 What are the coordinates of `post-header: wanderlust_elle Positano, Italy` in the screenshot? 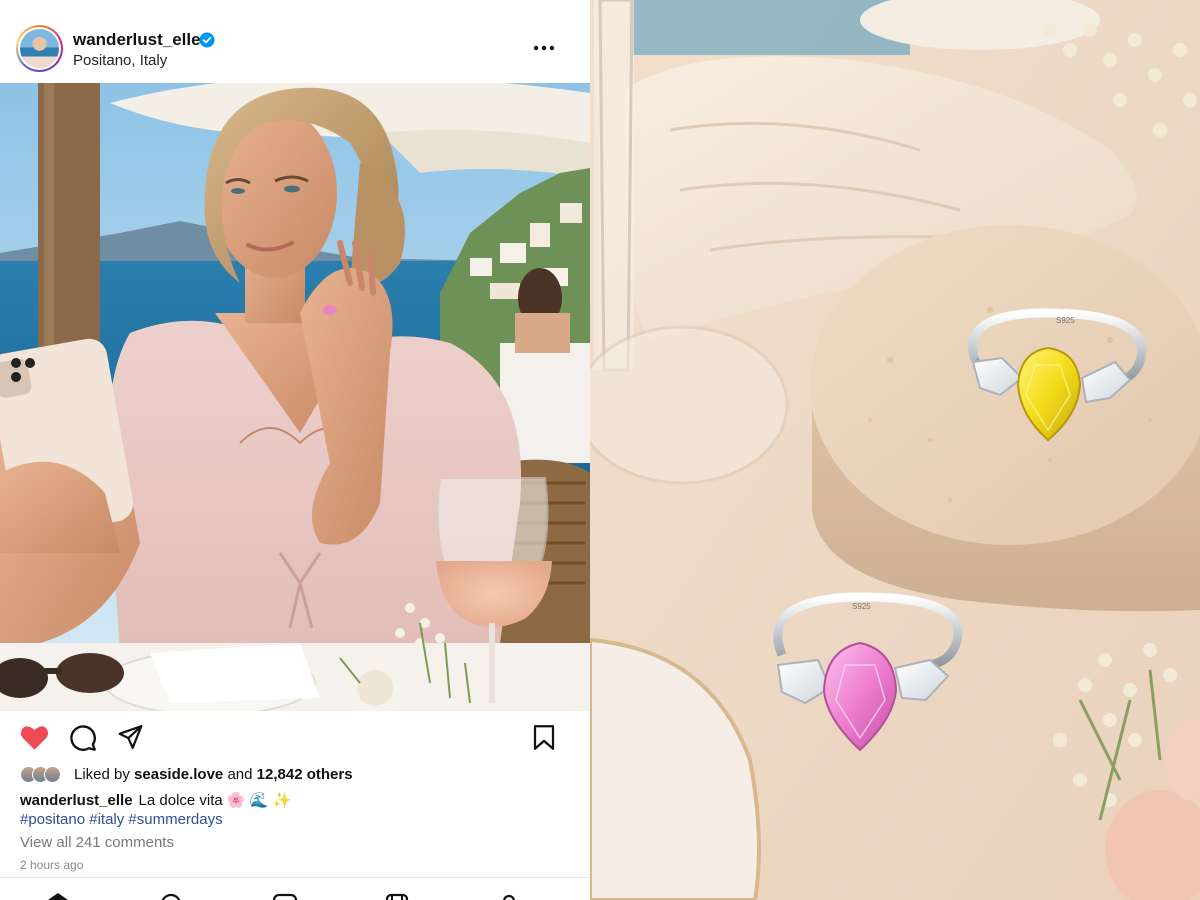 It's located at (295, 46).